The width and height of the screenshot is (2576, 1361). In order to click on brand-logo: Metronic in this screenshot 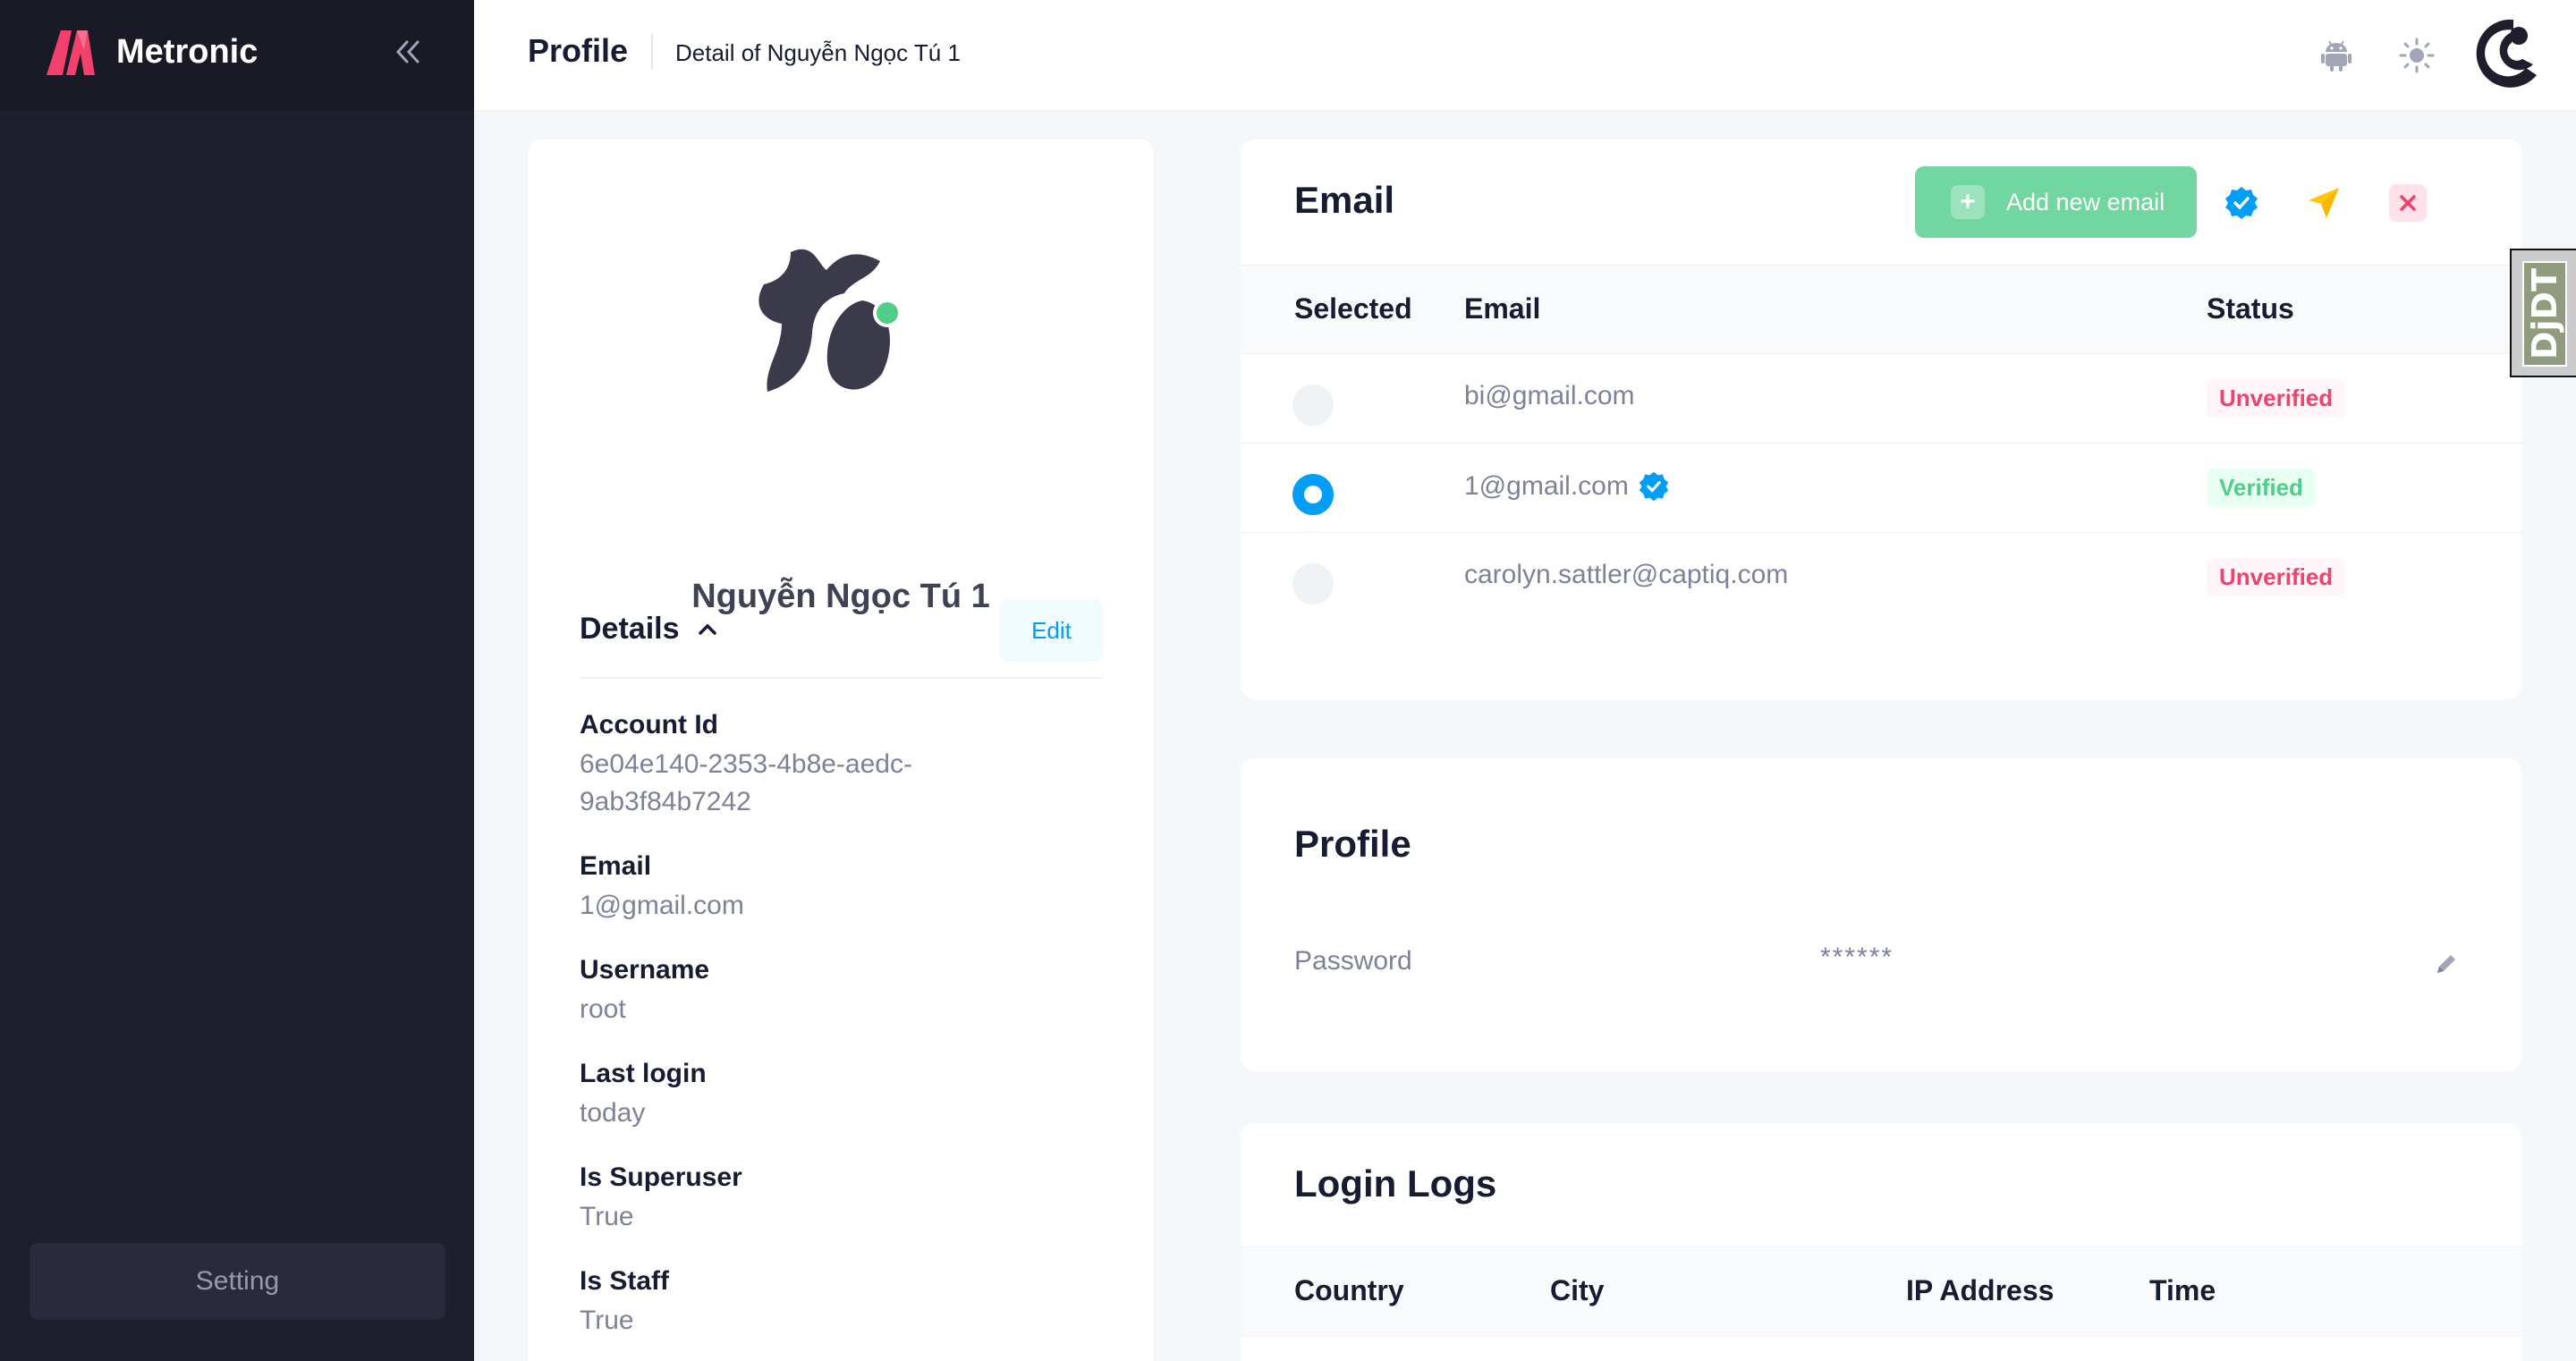, I will do `click(151, 52)`.